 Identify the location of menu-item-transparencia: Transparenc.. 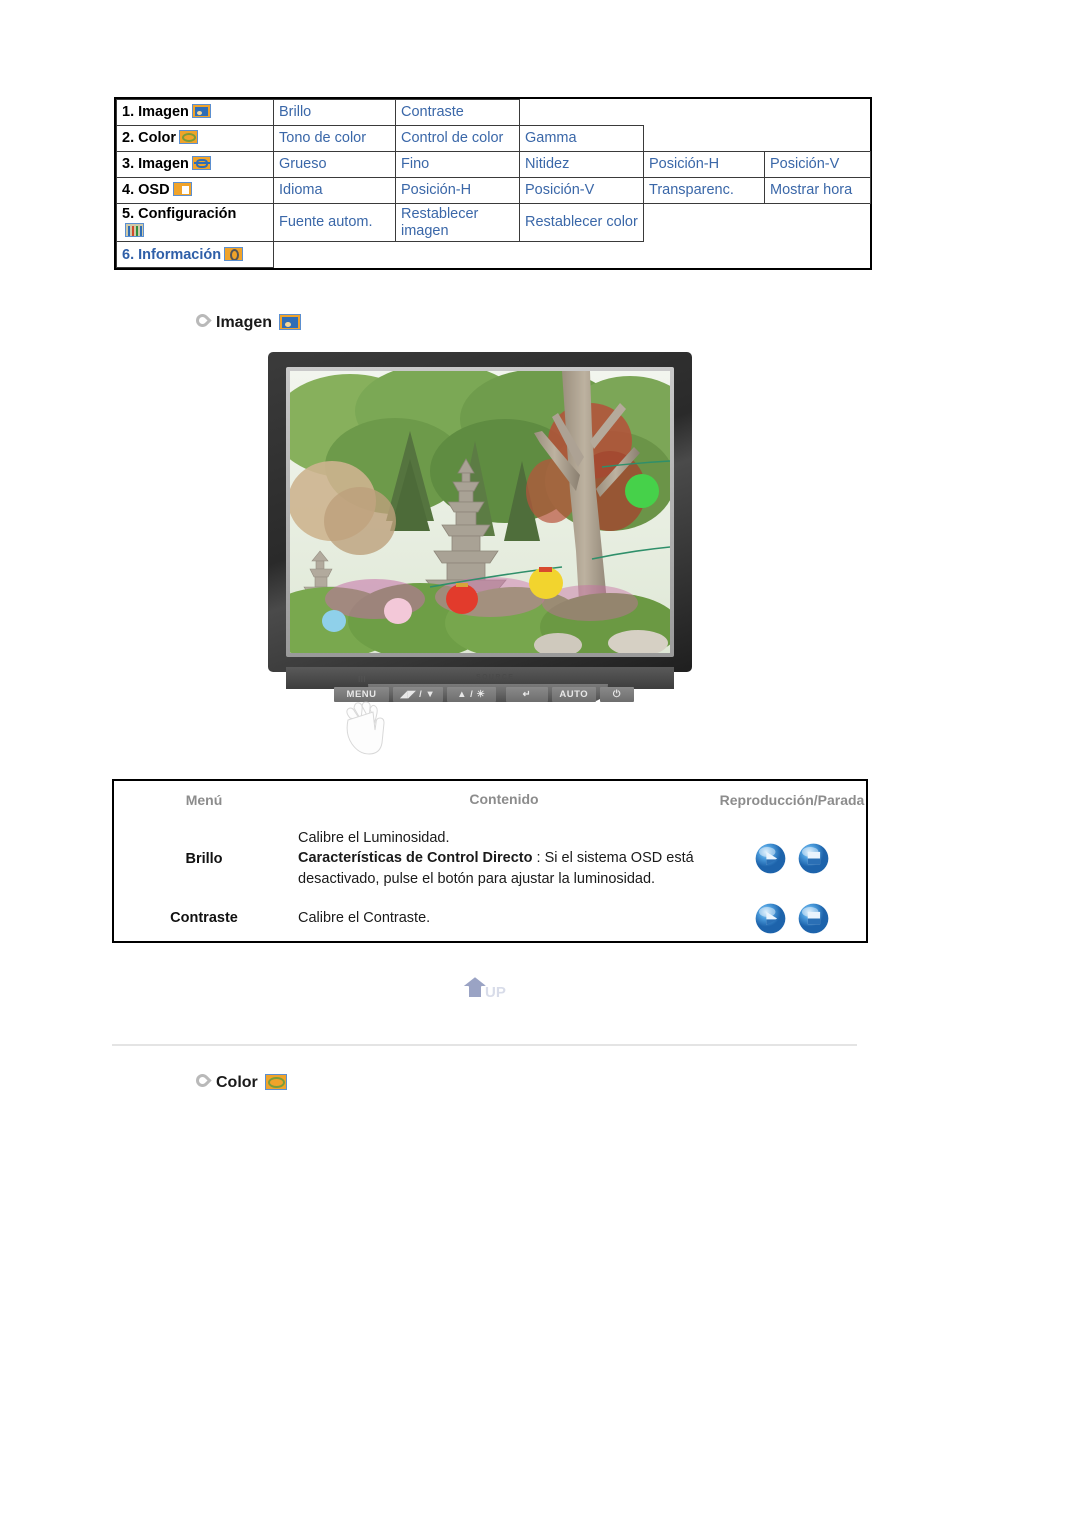
(704, 190).